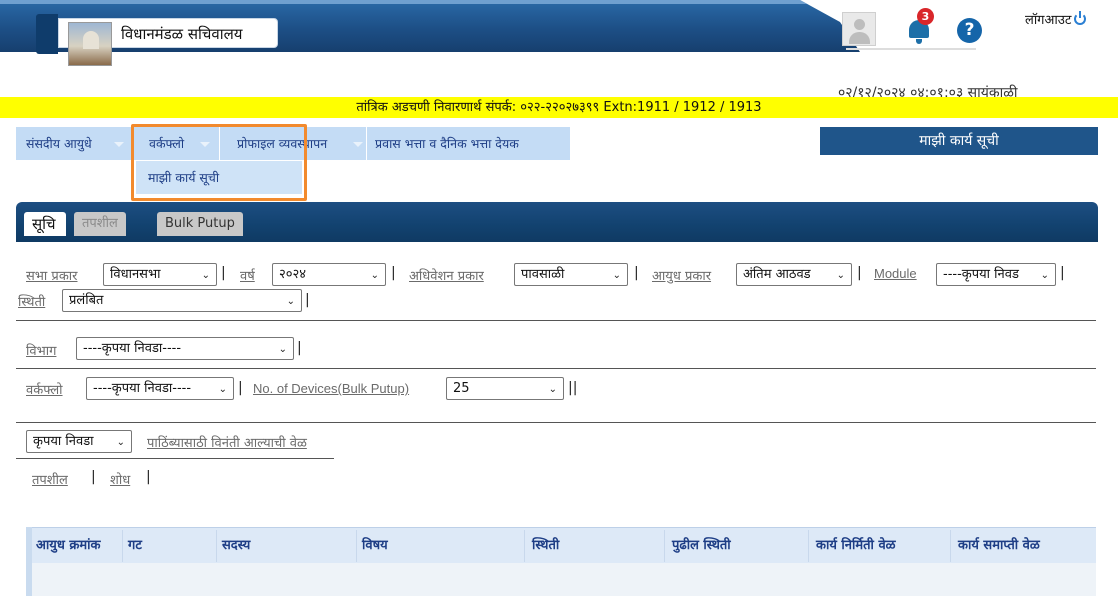 The height and width of the screenshot is (596, 1118). What do you see at coordinates (236, 546) in the screenshot?
I see `col-member: सदस्य` at bounding box center [236, 546].